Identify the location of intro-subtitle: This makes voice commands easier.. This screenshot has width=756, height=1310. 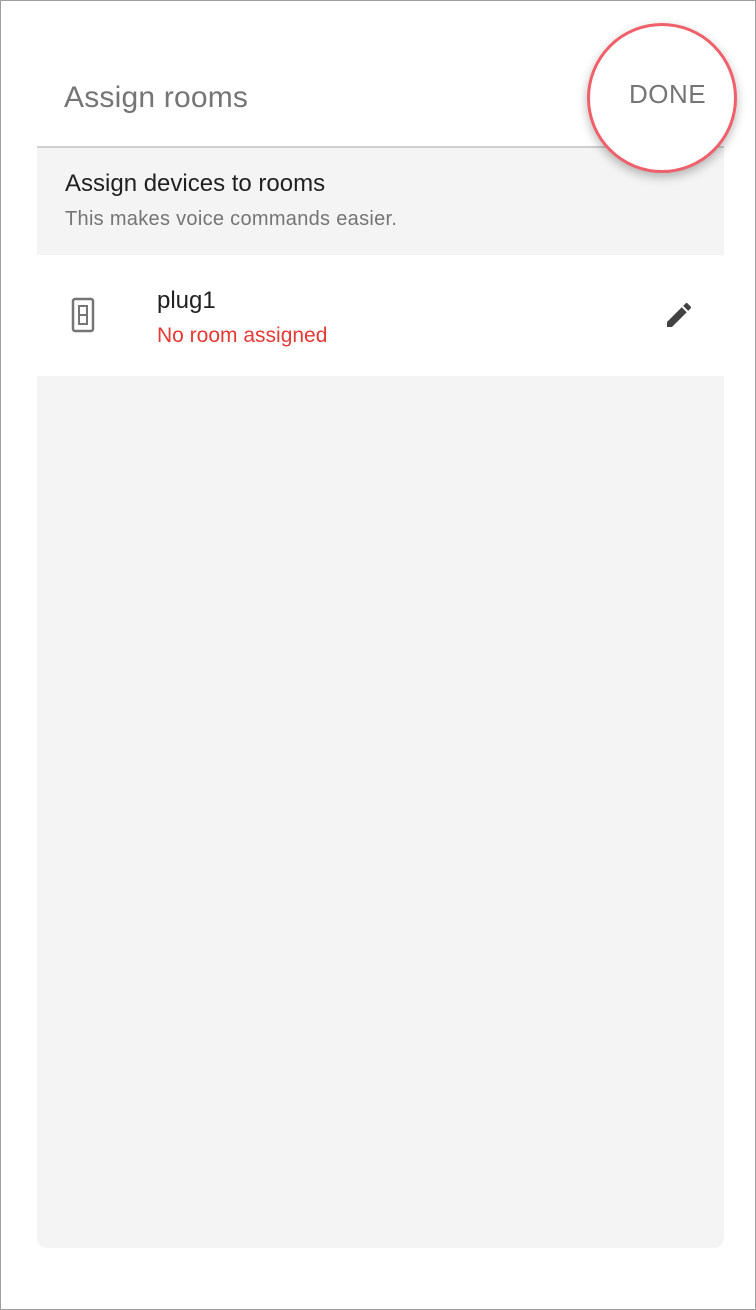
(231, 219).